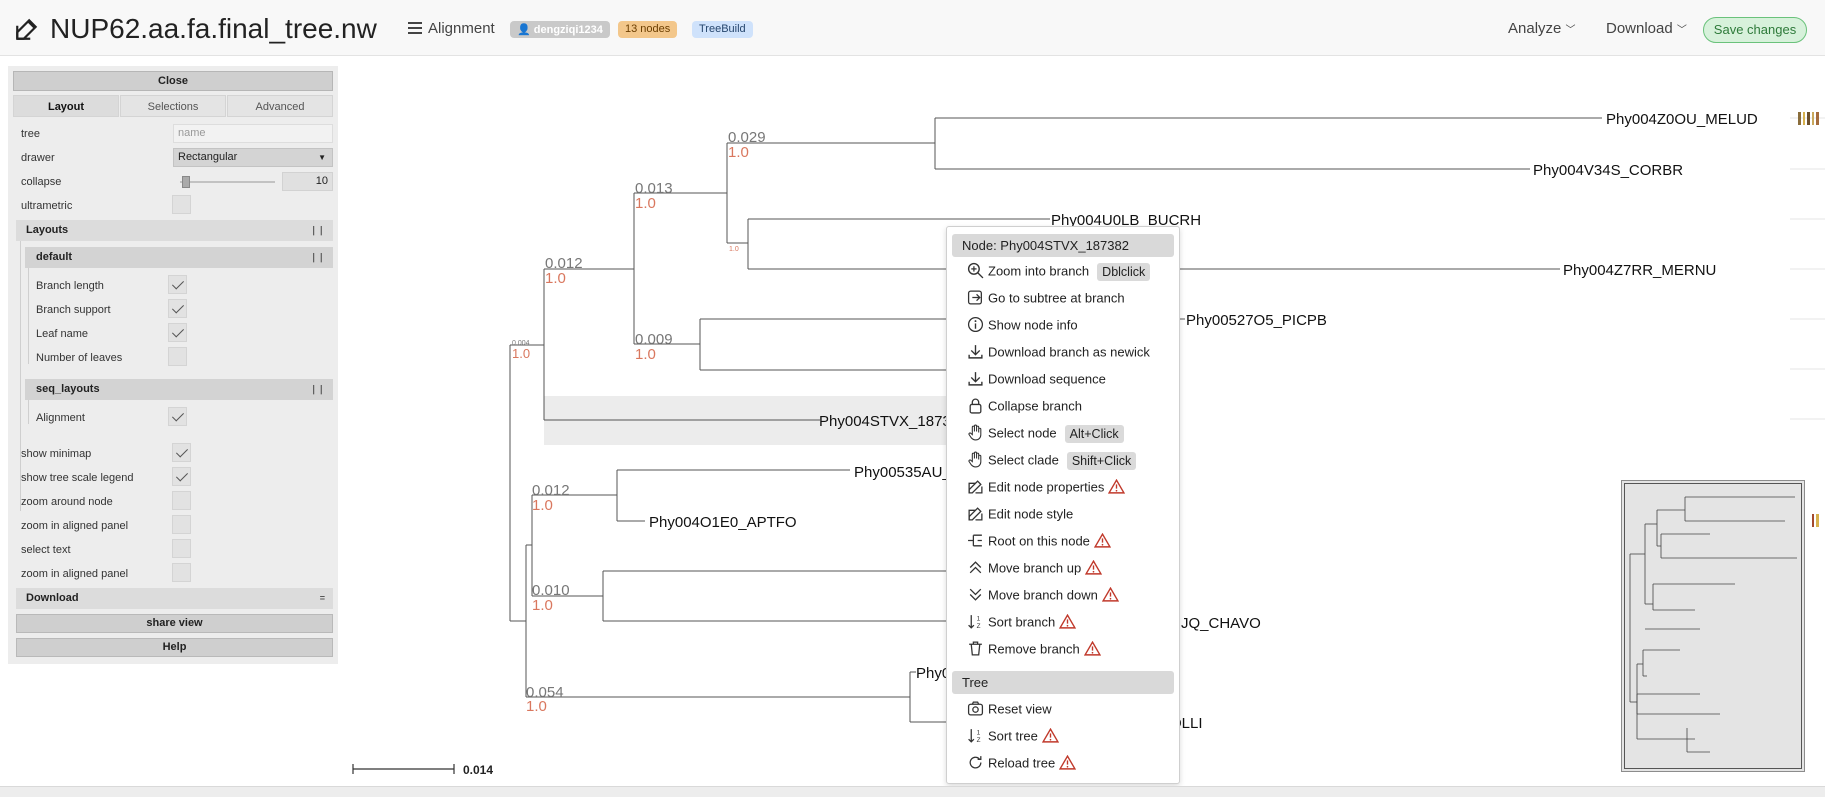 The image size is (1825, 797). I want to click on collapse-slider-handle, so click(186, 182).